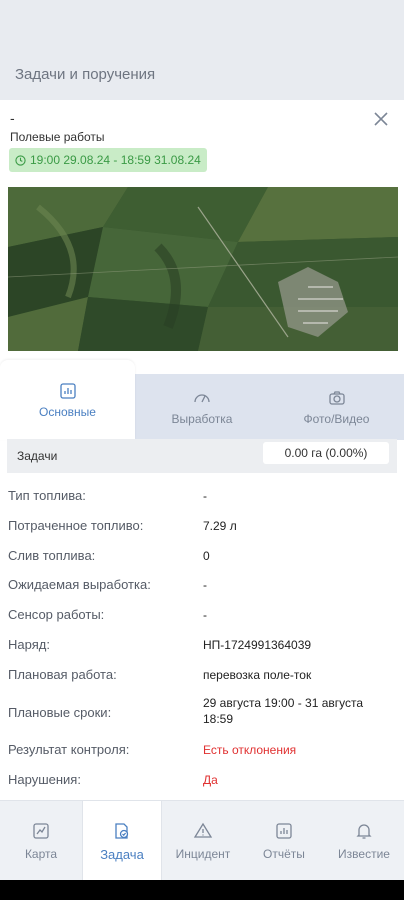 The height and width of the screenshot is (900, 404). Describe the element at coordinates (364, 841) in the screenshot. I see `nav-notifications: Известие` at that location.